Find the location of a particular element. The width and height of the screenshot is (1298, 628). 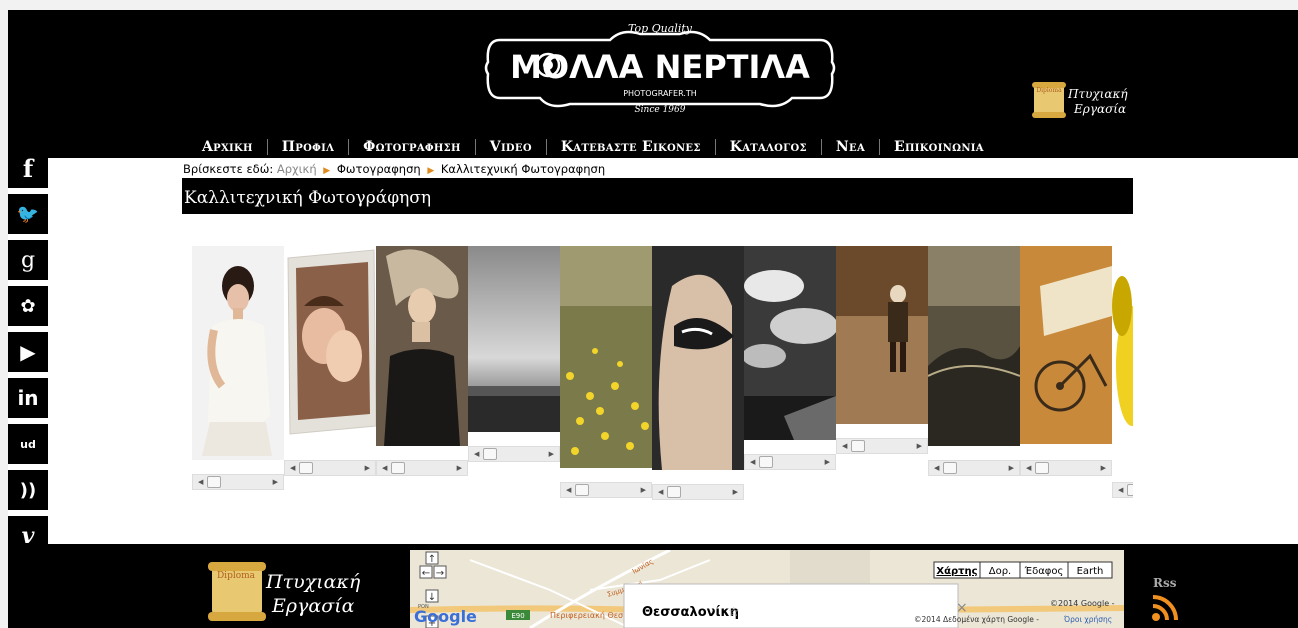

map-terms-link: Όροι χρήσης is located at coordinates (1087, 619).